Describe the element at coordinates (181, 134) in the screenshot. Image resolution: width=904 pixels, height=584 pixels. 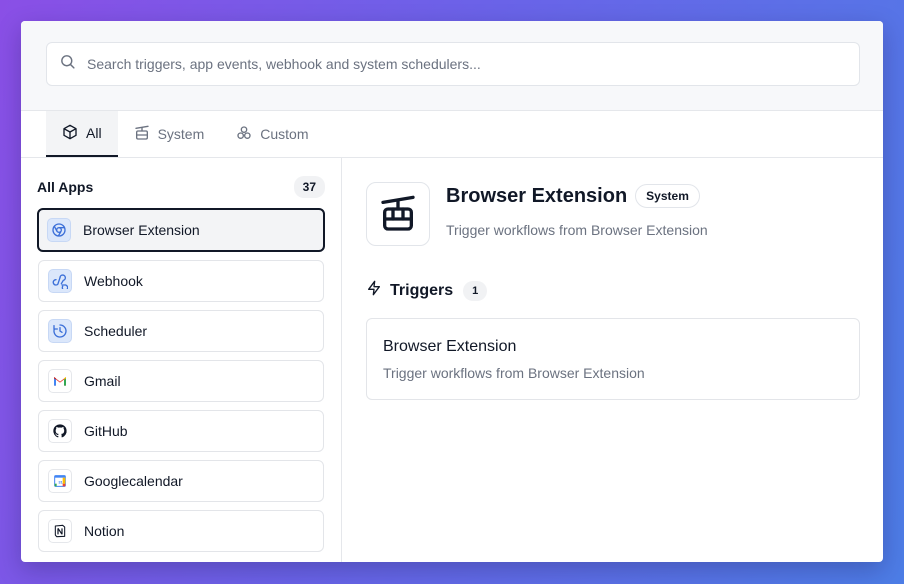
I see `tab-label: System` at that location.